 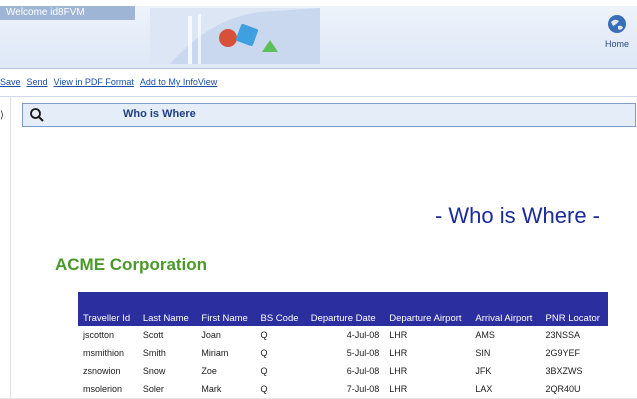 What do you see at coordinates (363, 353) in the screenshot?
I see `cell-departure-date: 5-Jul-08` at bounding box center [363, 353].